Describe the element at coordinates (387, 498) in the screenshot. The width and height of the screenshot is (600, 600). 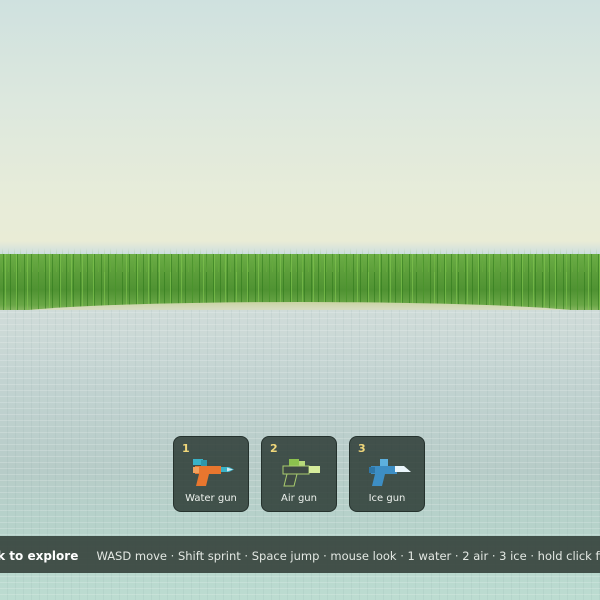
I see `slot-label: Ice gun` at that location.